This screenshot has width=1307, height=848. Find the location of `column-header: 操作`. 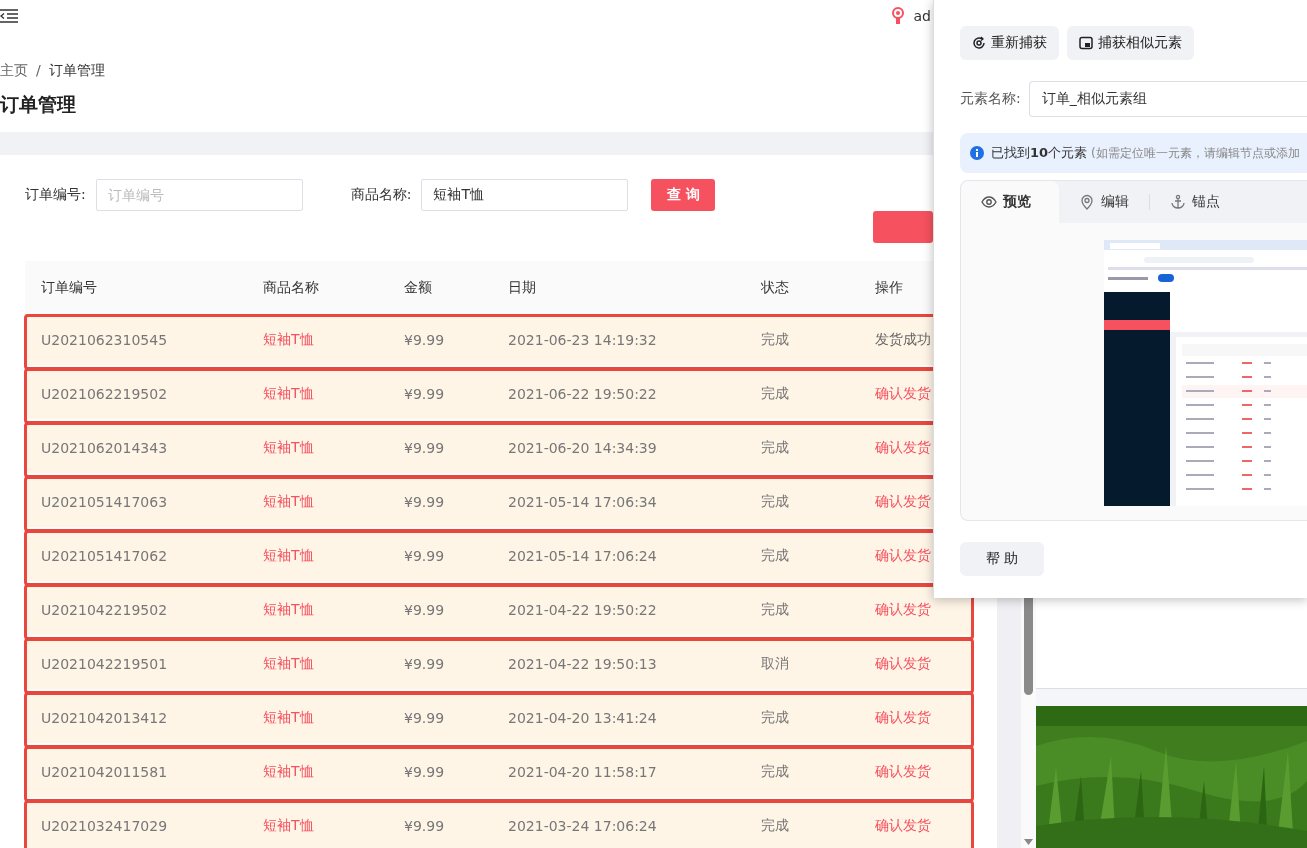

column-header: 操作 is located at coordinates (889, 287).